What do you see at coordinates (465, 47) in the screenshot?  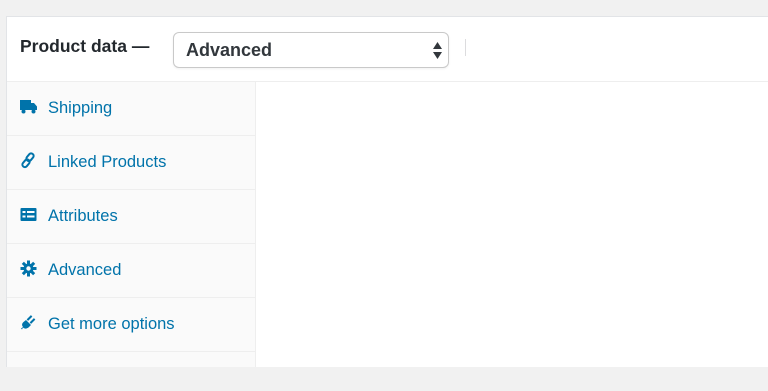 I see `header-divider` at bounding box center [465, 47].